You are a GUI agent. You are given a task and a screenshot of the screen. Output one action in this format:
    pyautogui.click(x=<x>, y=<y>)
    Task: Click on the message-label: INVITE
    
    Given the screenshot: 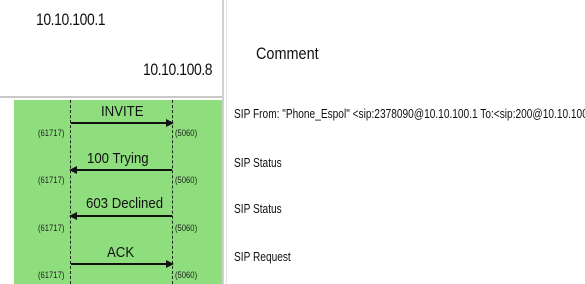 What is the action you would take?
    pyautogui.click(x=122, y=111)
    